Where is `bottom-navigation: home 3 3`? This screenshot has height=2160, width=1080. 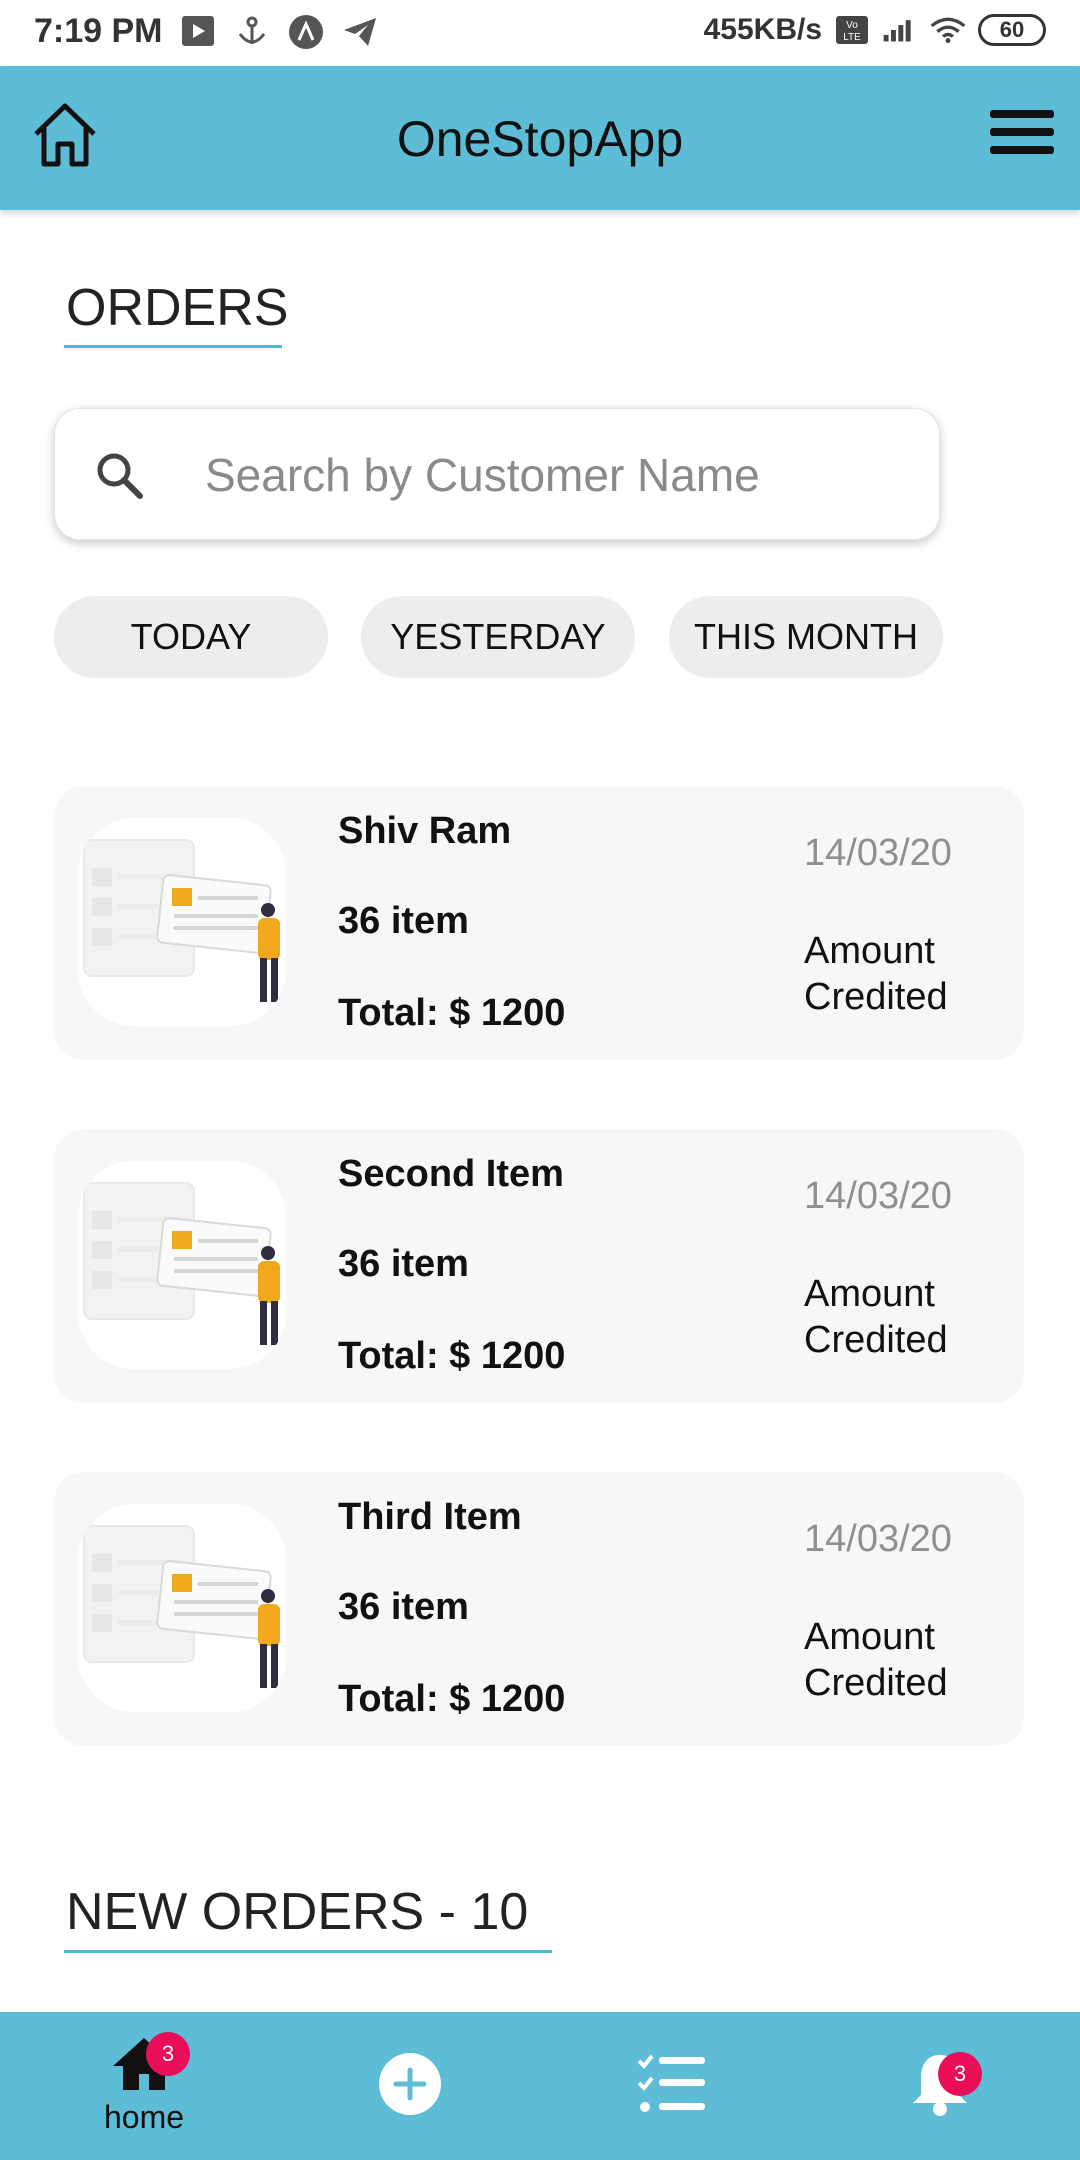 bottom-navigation: home 3 3 is located at coordinates (540, 2086).